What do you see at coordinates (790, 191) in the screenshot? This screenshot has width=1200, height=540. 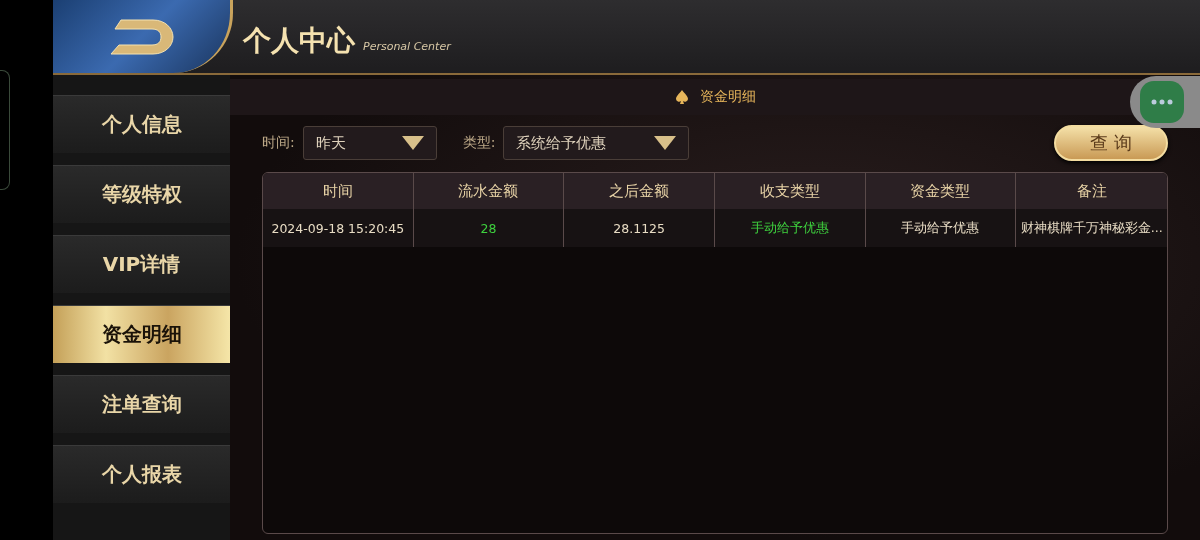 I see `column-header: 收支类型` at bounding box center [790, 191].